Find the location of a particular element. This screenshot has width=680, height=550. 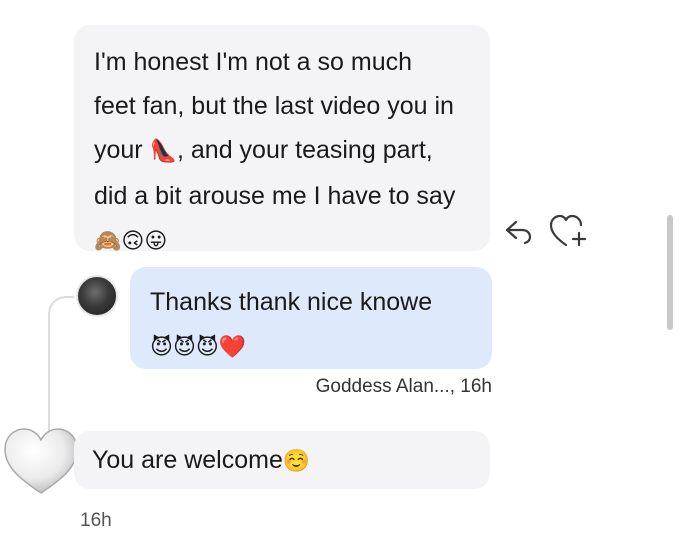

message-line: your 👠, and your teasing part, is located at coordinates (292, 151).